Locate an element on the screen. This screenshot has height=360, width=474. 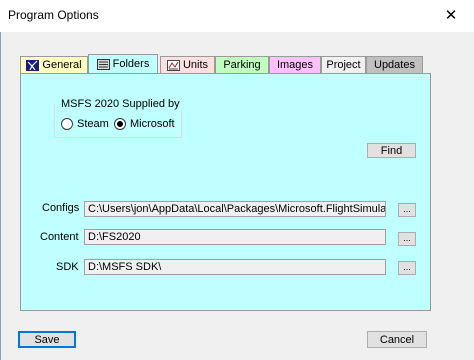
tab-images: Images is located at coordinates (295, 64).